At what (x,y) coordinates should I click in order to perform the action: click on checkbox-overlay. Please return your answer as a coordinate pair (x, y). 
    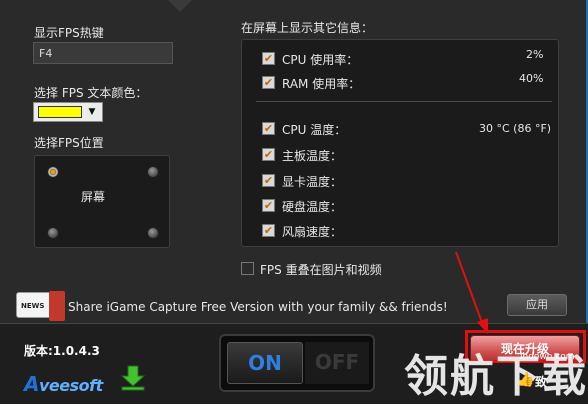
    Looking at the image, I should click on (247, 268).